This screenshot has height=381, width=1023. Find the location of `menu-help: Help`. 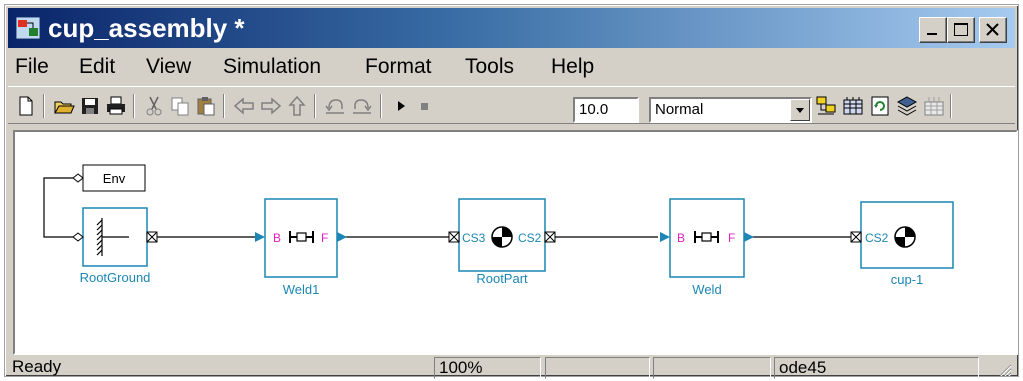

menu-help: Help is located at coordinates (572, 67).